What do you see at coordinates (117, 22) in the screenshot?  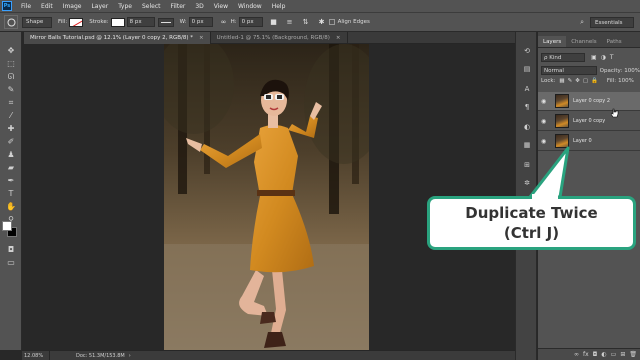 I see `stroke-swatch` at bounding box center [117, 22].